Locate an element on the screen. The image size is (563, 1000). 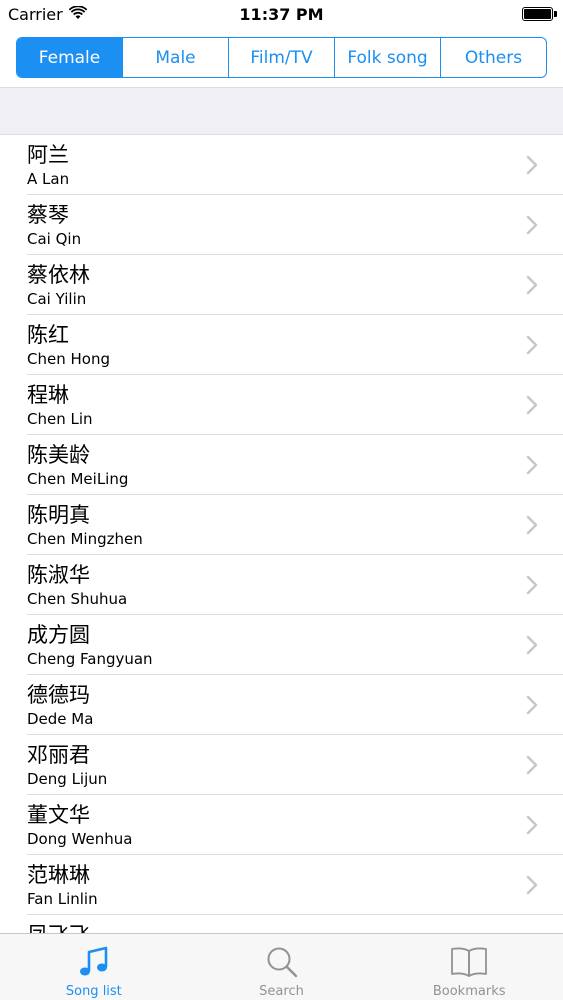
singer-chinese-name: 范琳琳 is located at coordinates (58, 875).